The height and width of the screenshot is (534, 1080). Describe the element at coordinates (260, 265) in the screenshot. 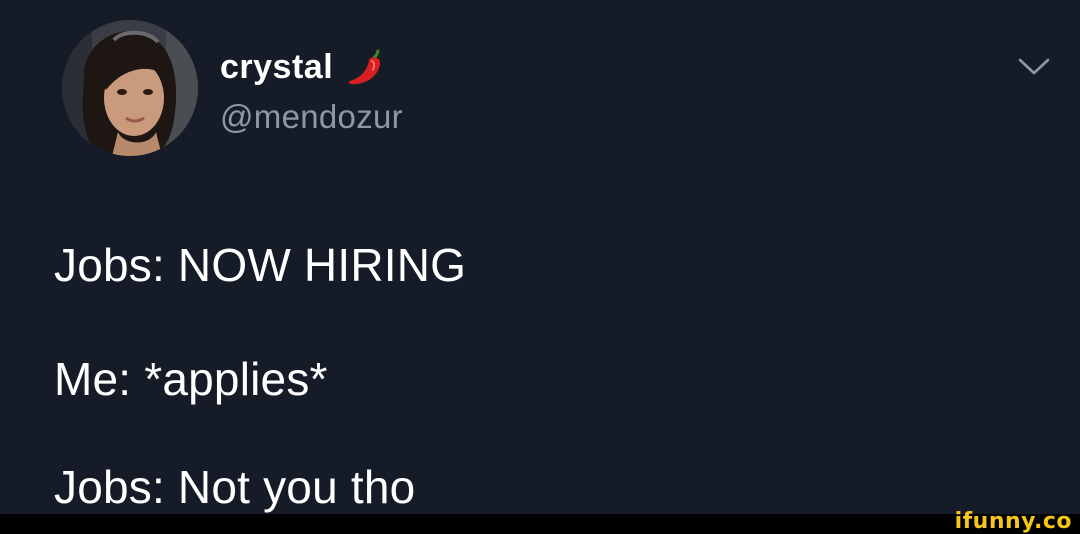

I see `tweet-text-line: Jobs: NOW HIRING` at that location.